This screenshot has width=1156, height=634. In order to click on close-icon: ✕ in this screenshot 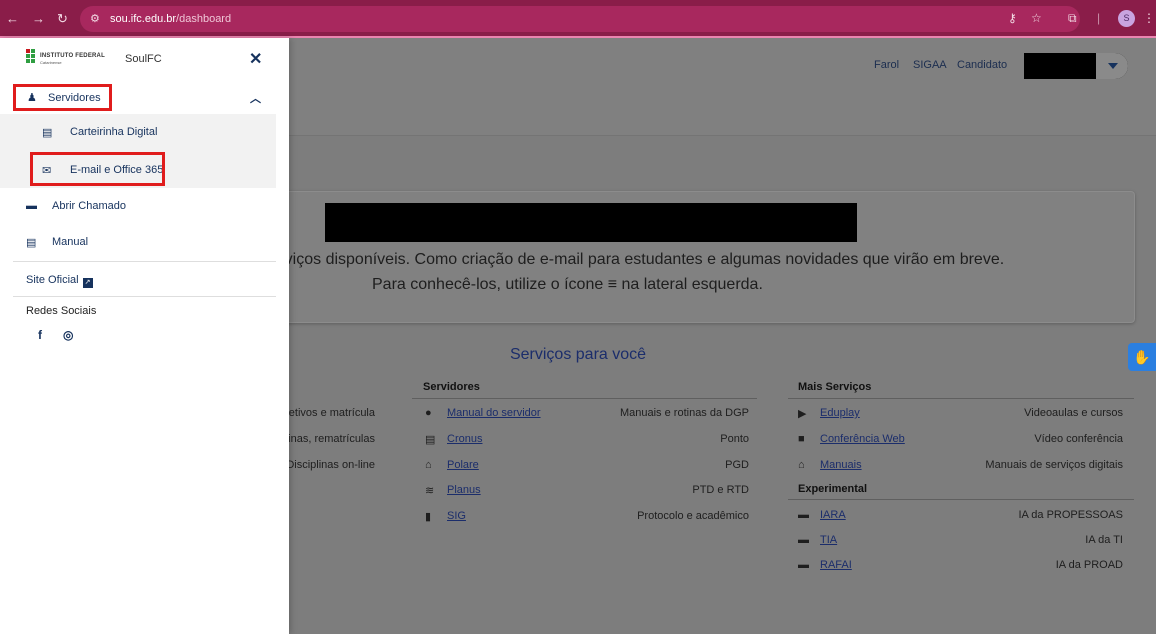, I will do `click(255, 59)`.